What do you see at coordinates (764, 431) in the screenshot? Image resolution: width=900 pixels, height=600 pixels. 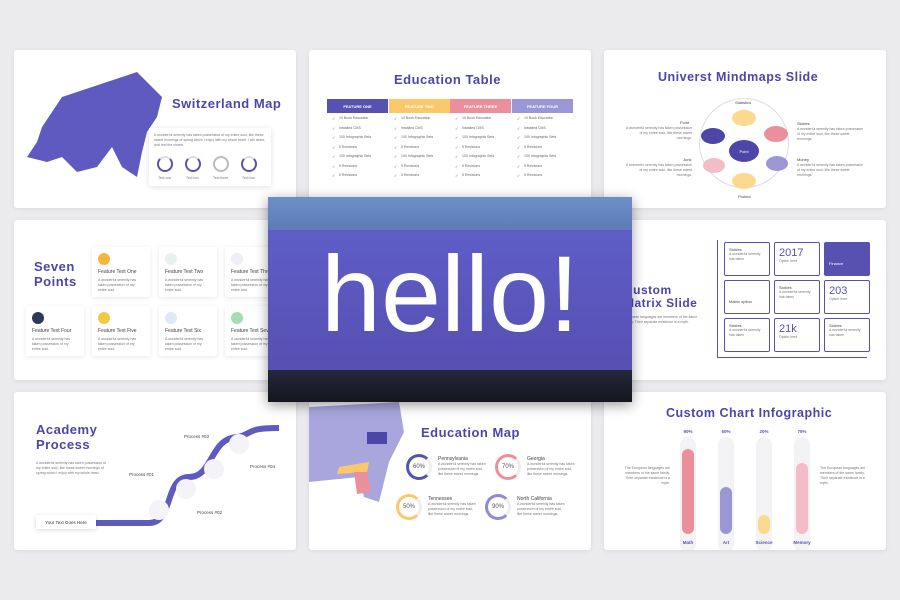 I see `bar-value-label: 20%` at bounding box center [764, 431].